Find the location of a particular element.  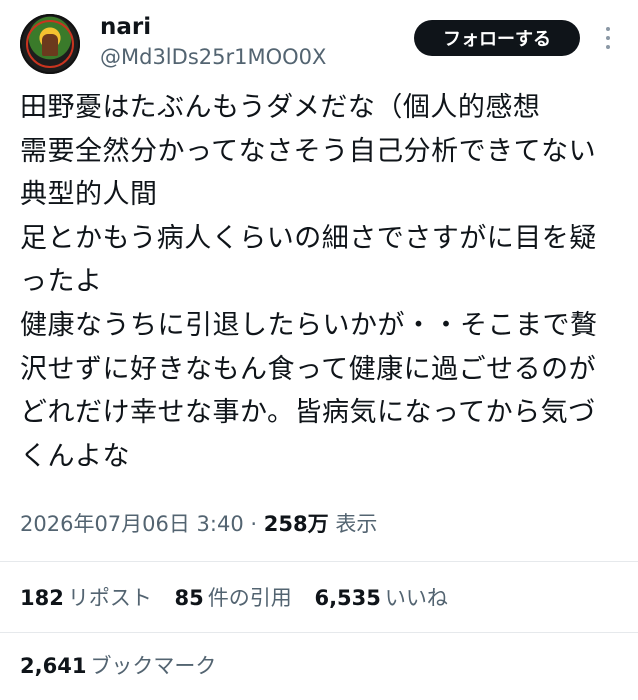

likes-count: 6,535 is located at coordinates (347, 598).